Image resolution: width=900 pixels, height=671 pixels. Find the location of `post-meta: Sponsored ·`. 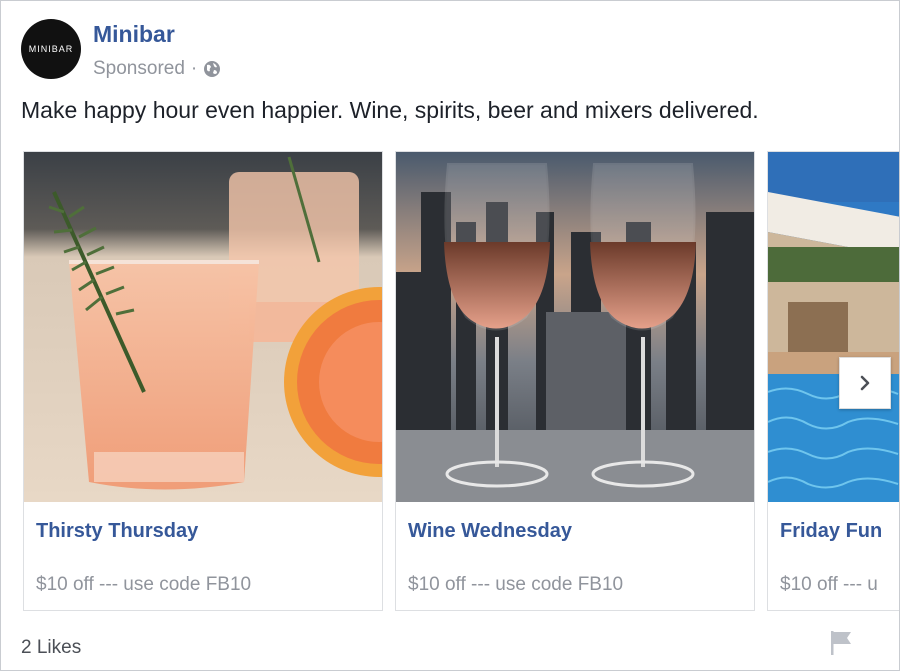

post-meta: Sponsored · is located at coordinates (157, 69).